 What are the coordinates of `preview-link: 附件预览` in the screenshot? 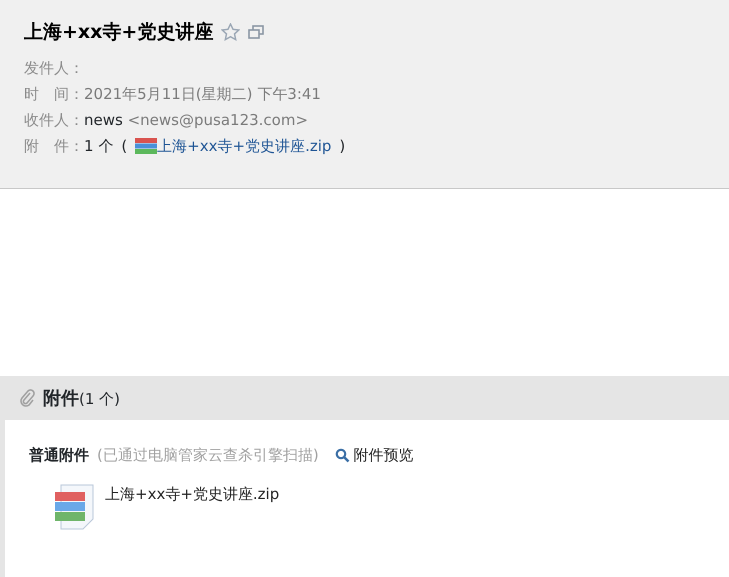 It's located at (374, 455).